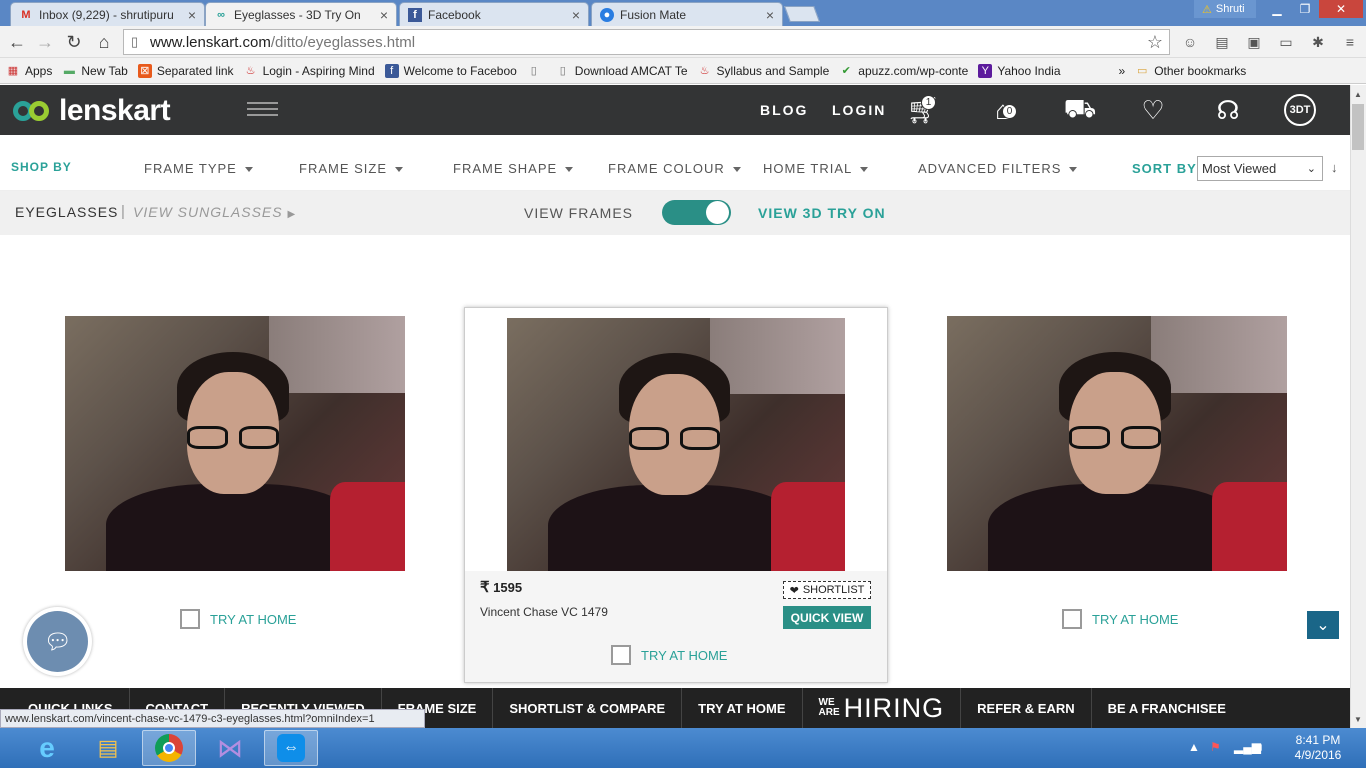  I want to click on bookmark-blank: ▯, so click(536, 71).